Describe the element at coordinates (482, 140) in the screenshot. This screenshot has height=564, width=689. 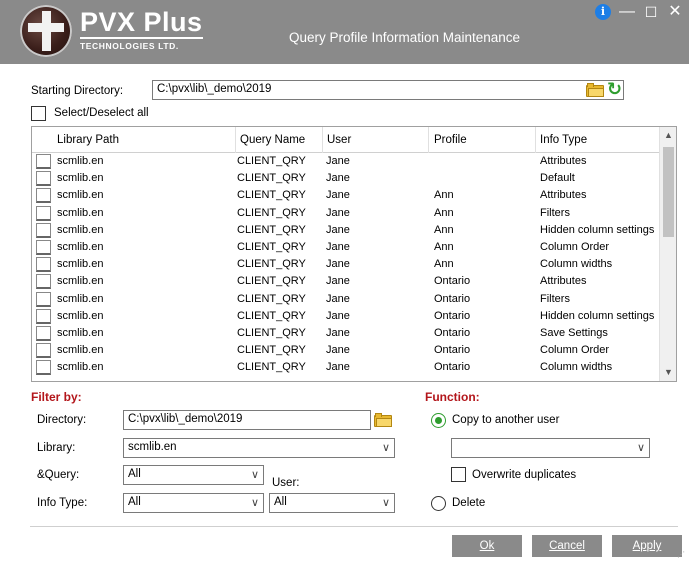
I see `column-header-profile: Profile` at that location.